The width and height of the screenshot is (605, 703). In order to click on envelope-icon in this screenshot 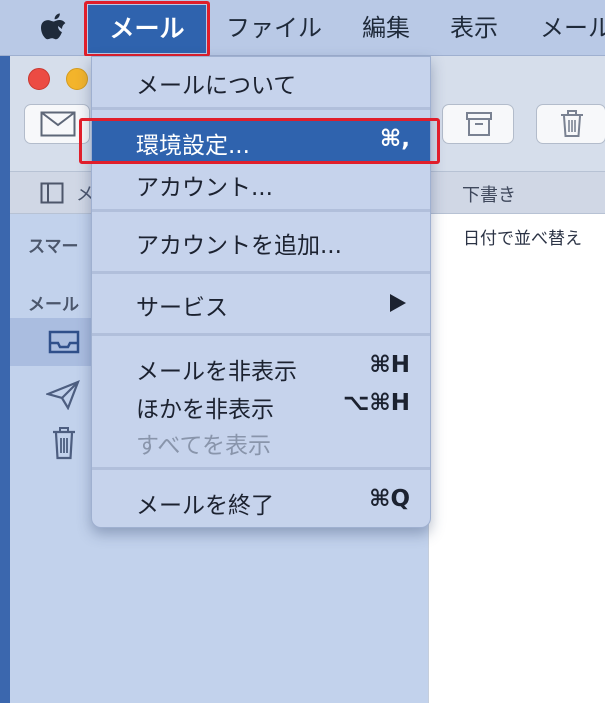, I will do `click(58, 124)`.